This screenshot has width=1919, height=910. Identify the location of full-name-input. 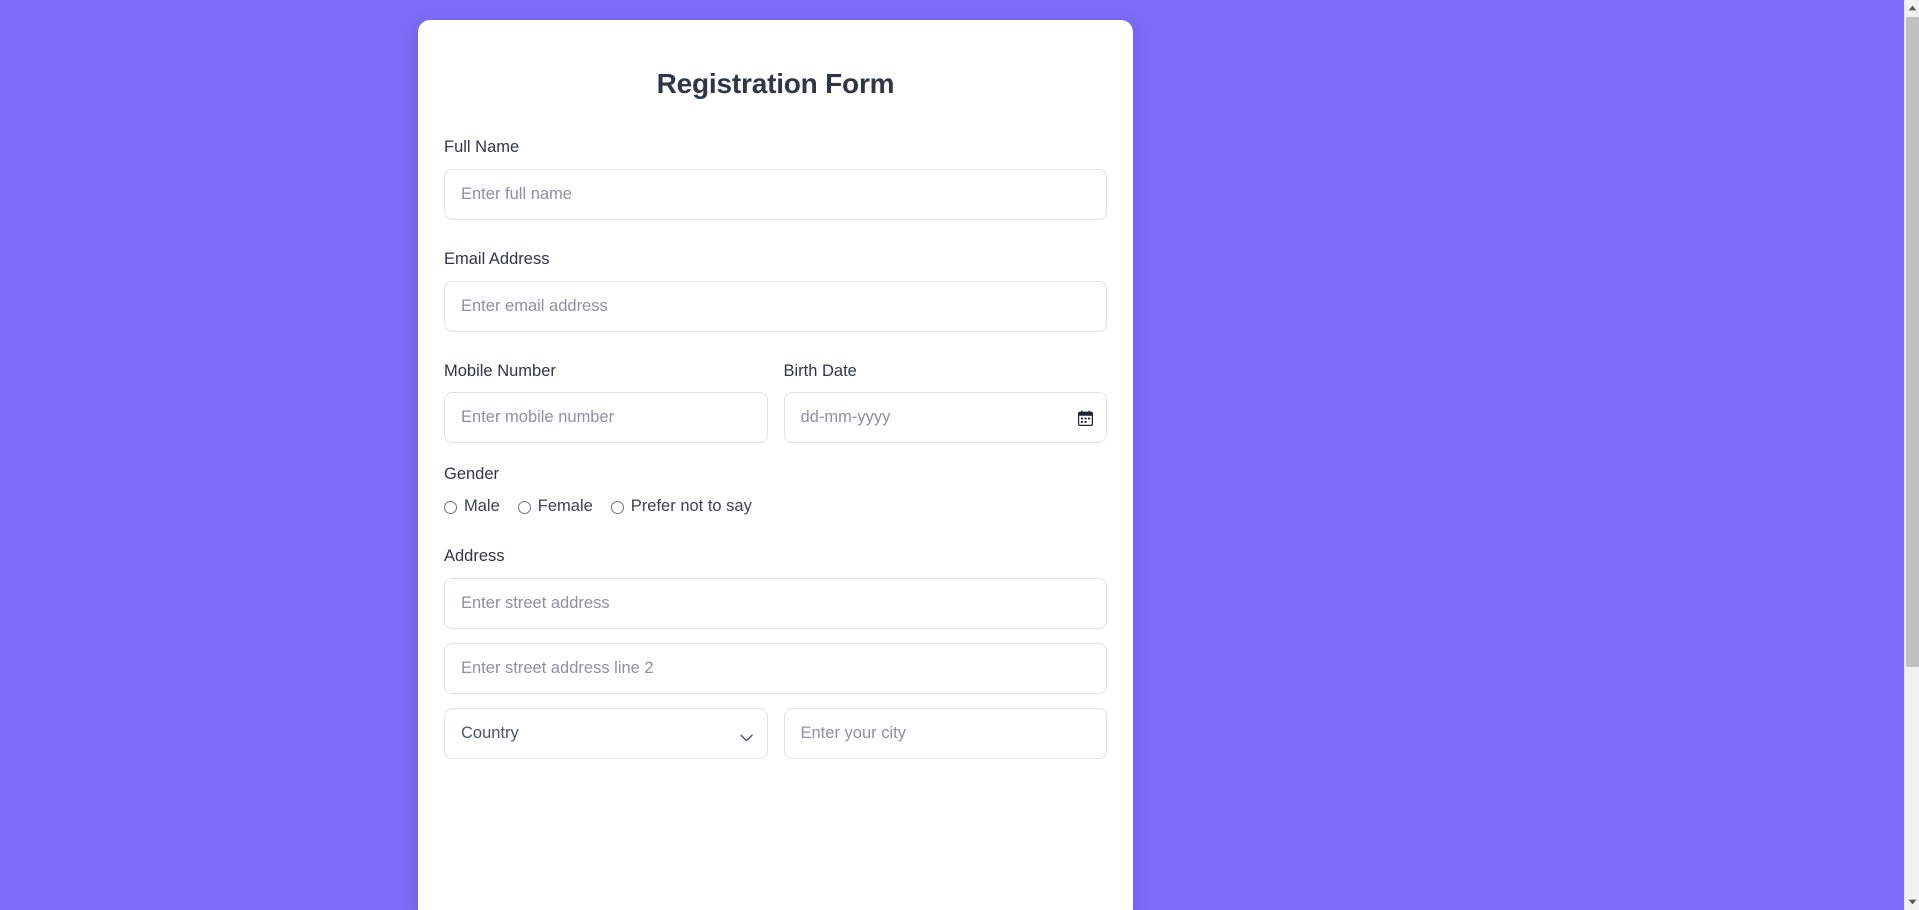
(775, 194).